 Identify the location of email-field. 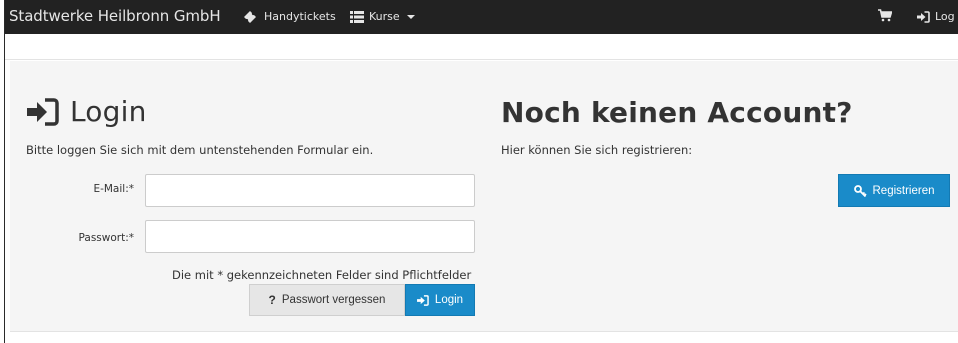
(310, 190).